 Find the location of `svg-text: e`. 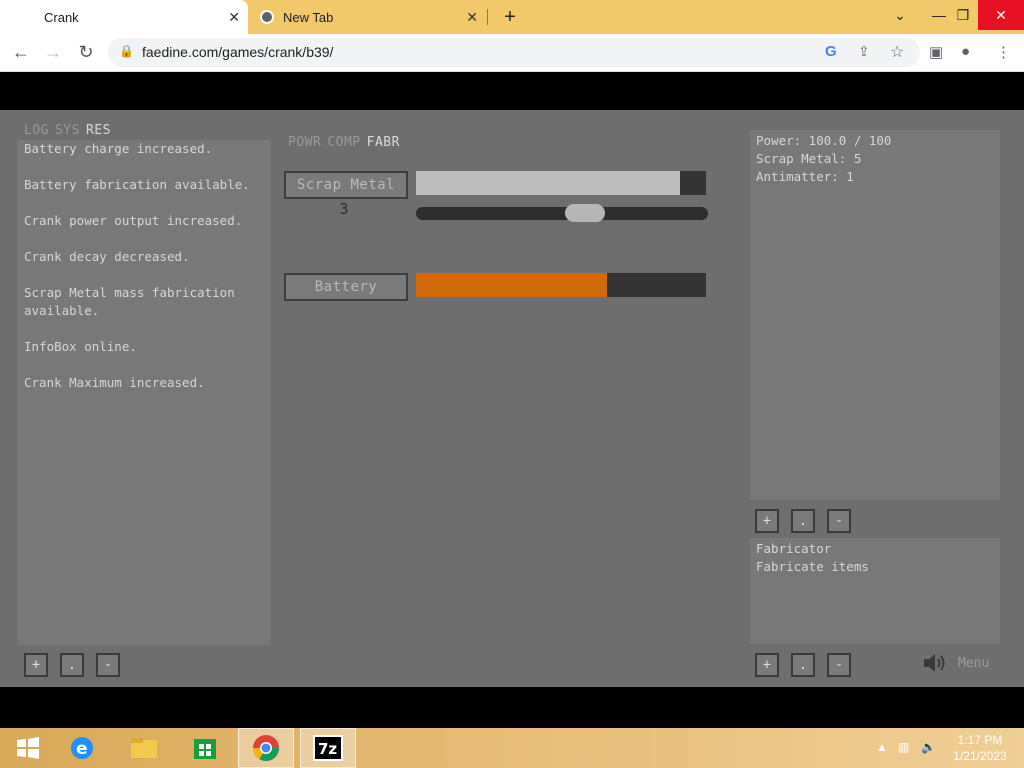

svg-text: e is located at coordinates (82, 749).